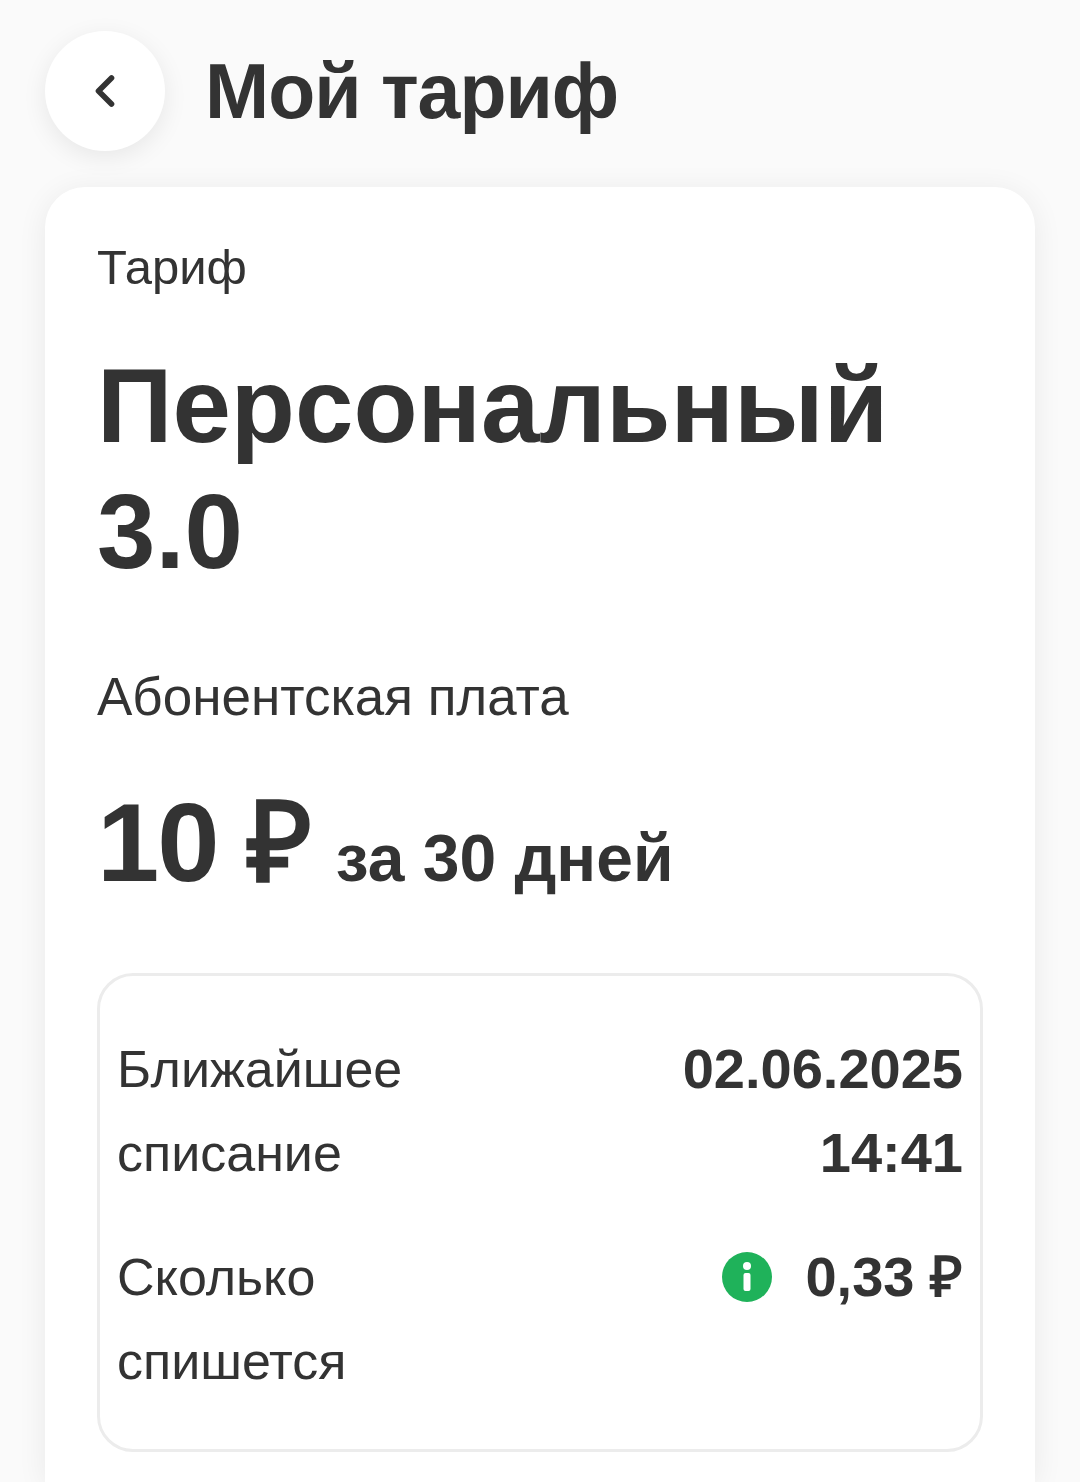  What do you see at coordinates (172, 267) in the screenshot?
I see `tariff-label: Тариф` at bounding box center [172, 267].